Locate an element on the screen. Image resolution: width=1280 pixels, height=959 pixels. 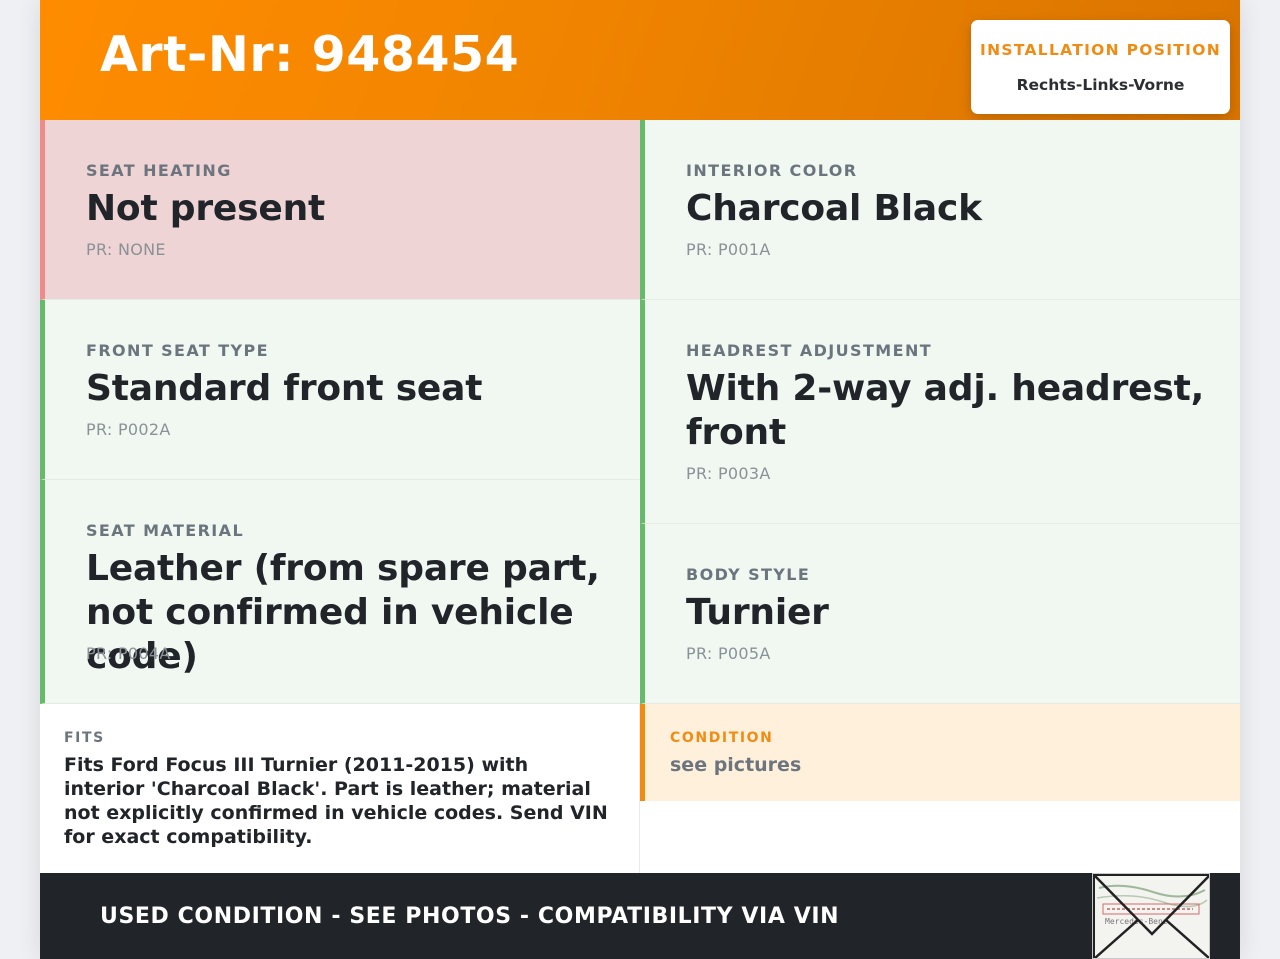
attribute-pr-code: PR: P004A is located at coordinates (128, 653).